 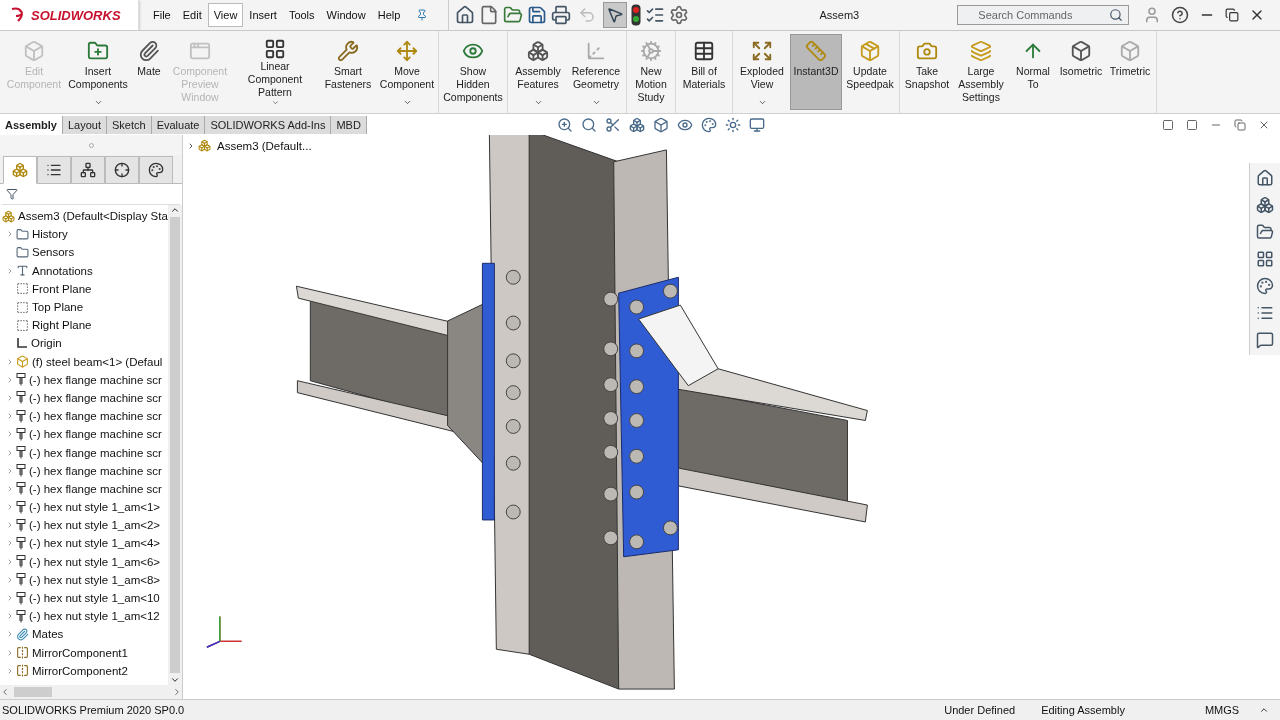 What do you see at coordinates (537, 15) in the screenshot?
I see `save-icon` at bounding box center [537, 15].